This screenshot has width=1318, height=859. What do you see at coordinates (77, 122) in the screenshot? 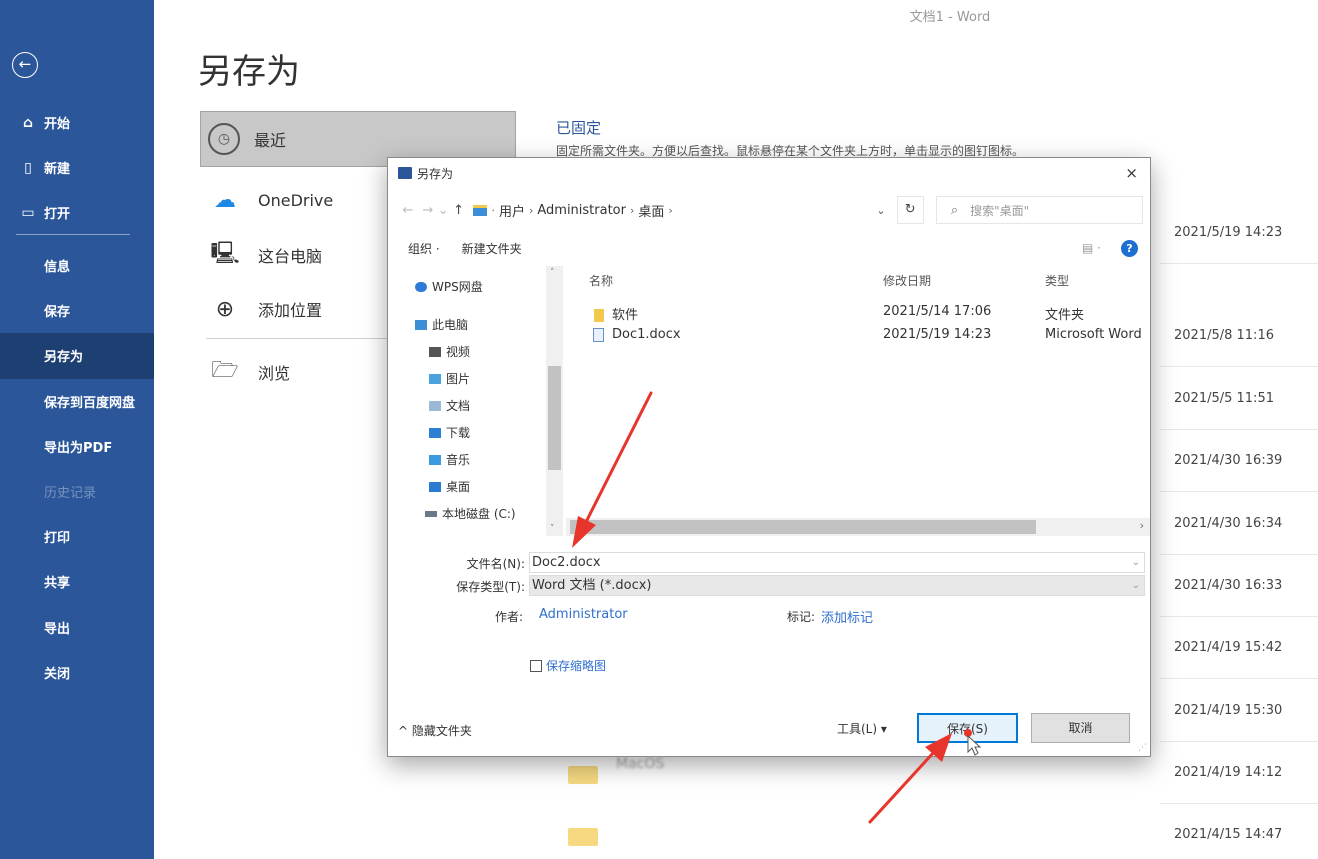
I see `sidebar-item-home: ⌂ 开始` at bounding box center [77, 122].